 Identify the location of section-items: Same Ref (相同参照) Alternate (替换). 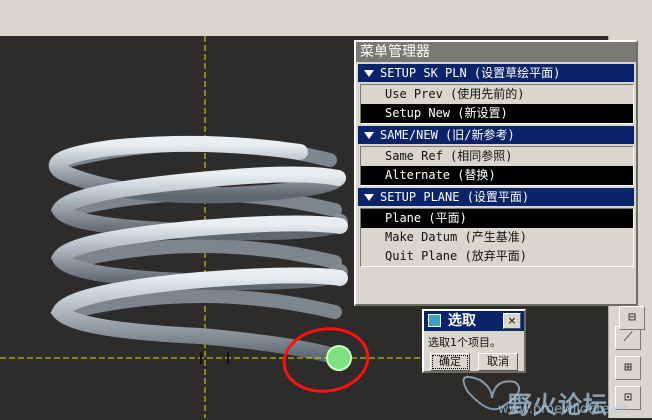
(497, 166).